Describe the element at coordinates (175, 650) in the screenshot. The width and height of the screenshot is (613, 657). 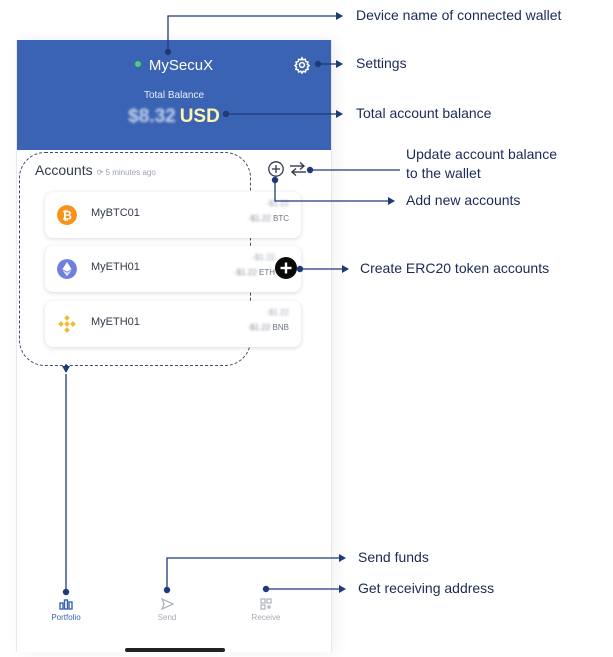
I see `home-indicator` at that location.